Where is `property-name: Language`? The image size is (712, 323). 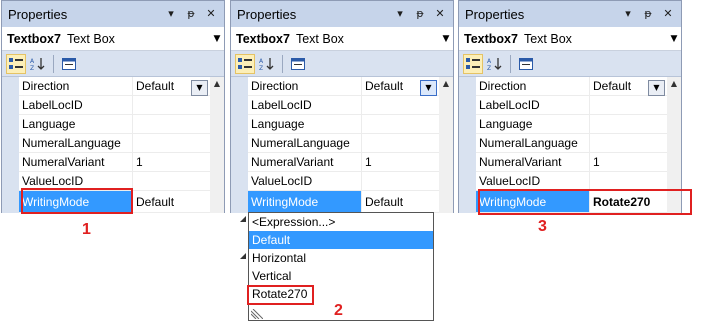
property-name: Language is located at coordinates (76, 124).